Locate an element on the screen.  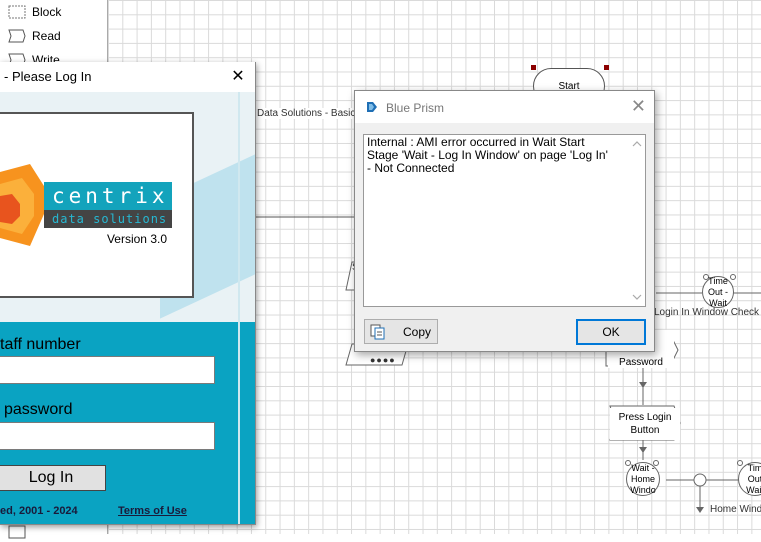
page-description-note: Data Solutions - Basic A is located at coordinates (311, 113).